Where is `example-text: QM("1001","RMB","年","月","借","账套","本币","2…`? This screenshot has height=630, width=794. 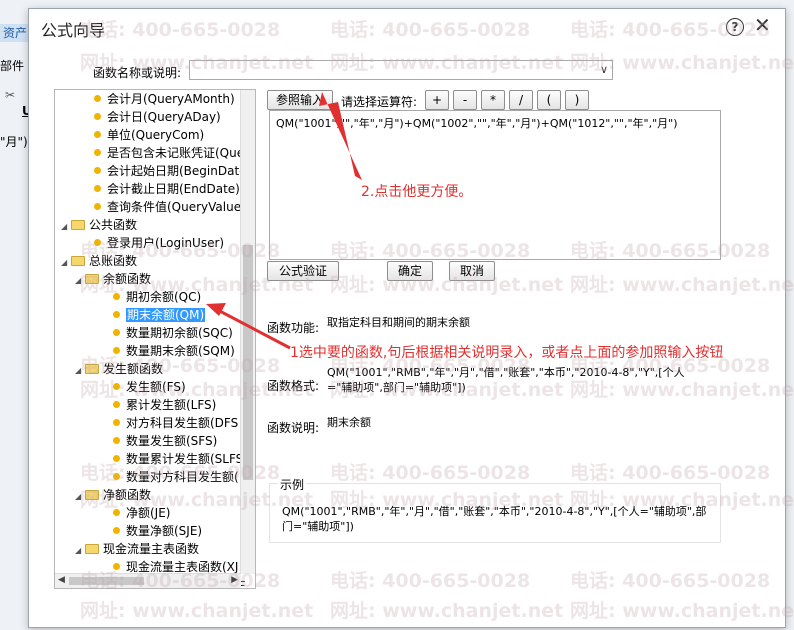
example-text: QM("1001","RMB","年","月","借","账套","本币","2… is located at coordinates (494, 519).